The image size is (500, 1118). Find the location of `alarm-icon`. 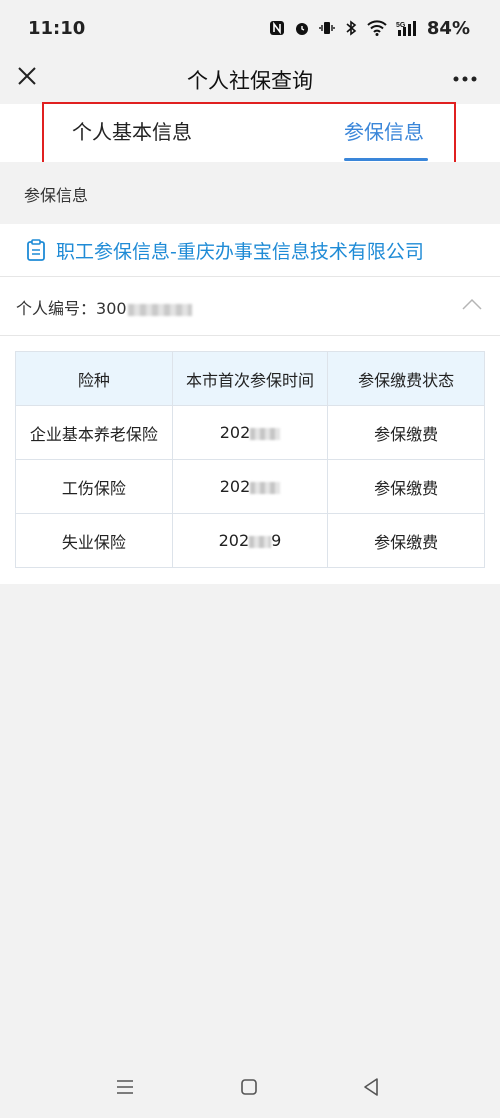

alarm-icon is located at coordinates (301, 29).